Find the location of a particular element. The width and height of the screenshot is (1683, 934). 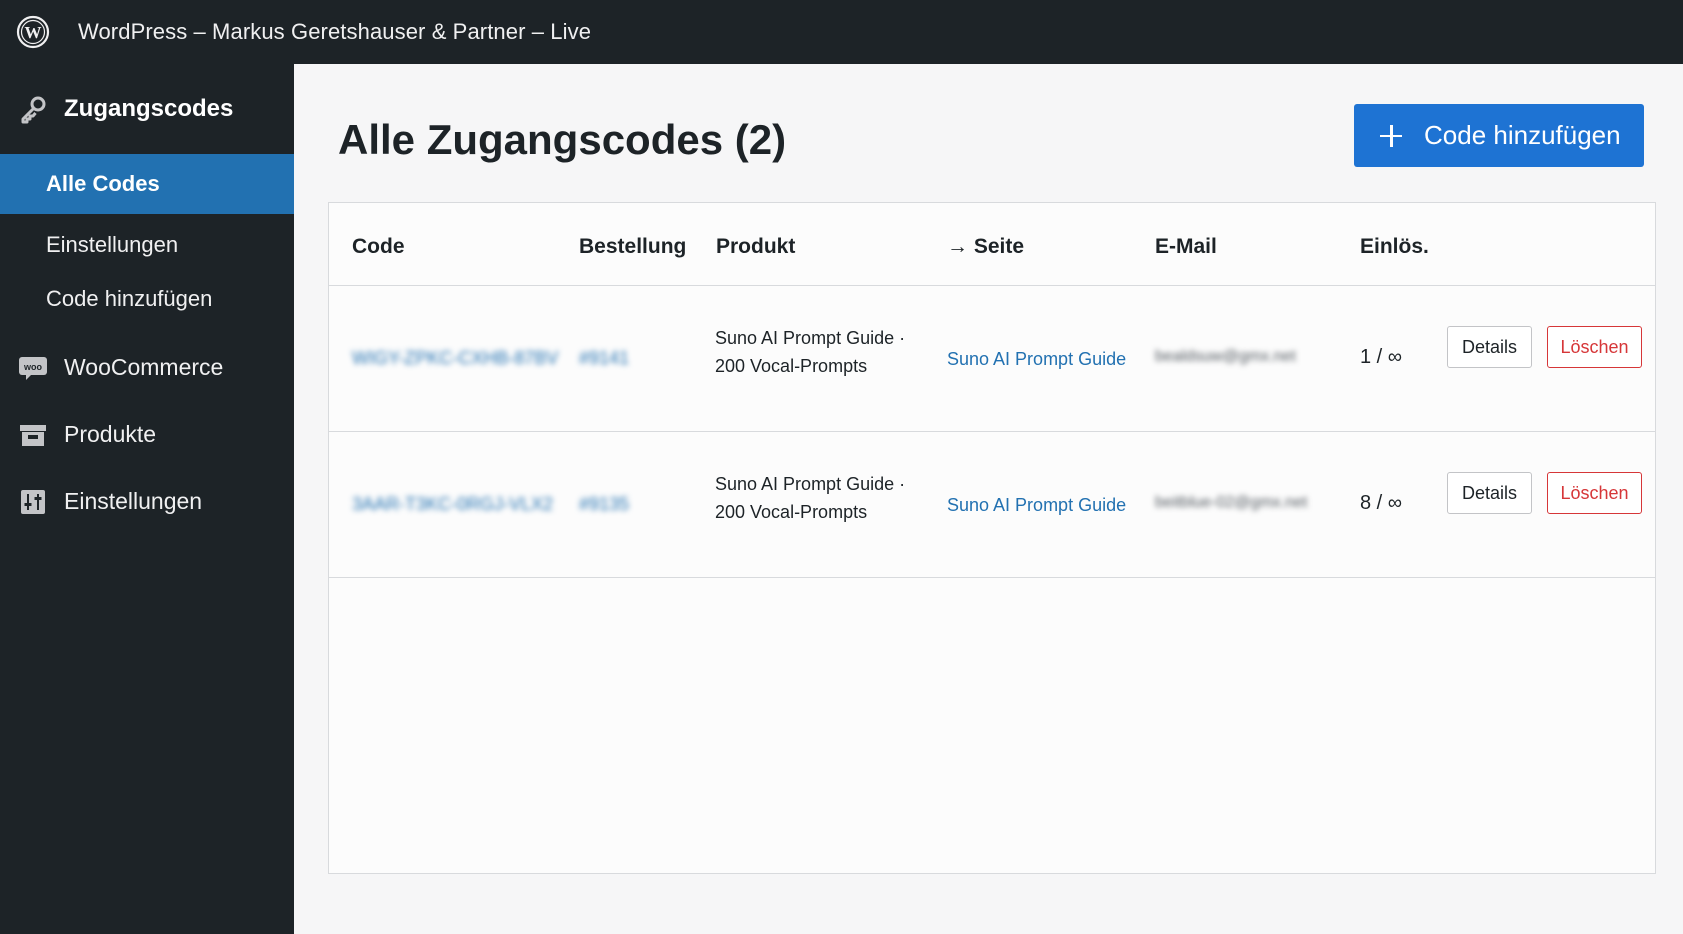

settings-sliders-icon is located at coordinates (33, 502).